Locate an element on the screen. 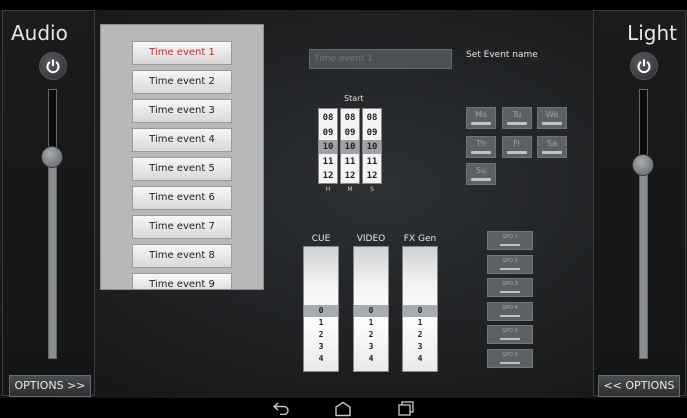  audio-options-button: OPTIONS >> is located at coordinates (50, 386).